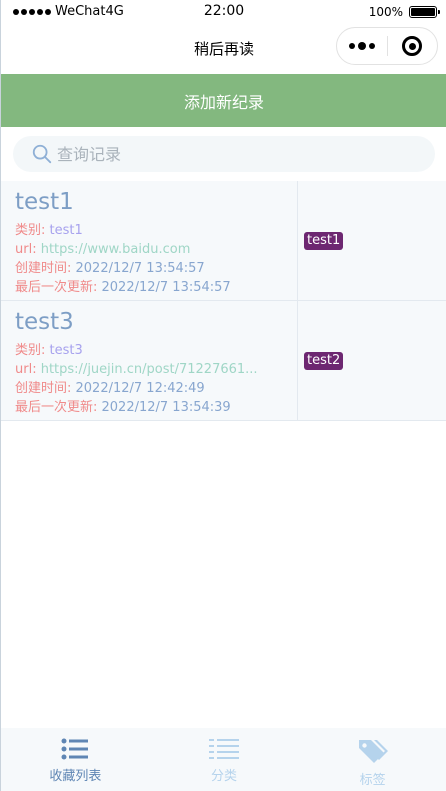 This screenshot has height=791, width=446. I want to click on record-url: url: https://www.baidu.com, so click(156, 249).